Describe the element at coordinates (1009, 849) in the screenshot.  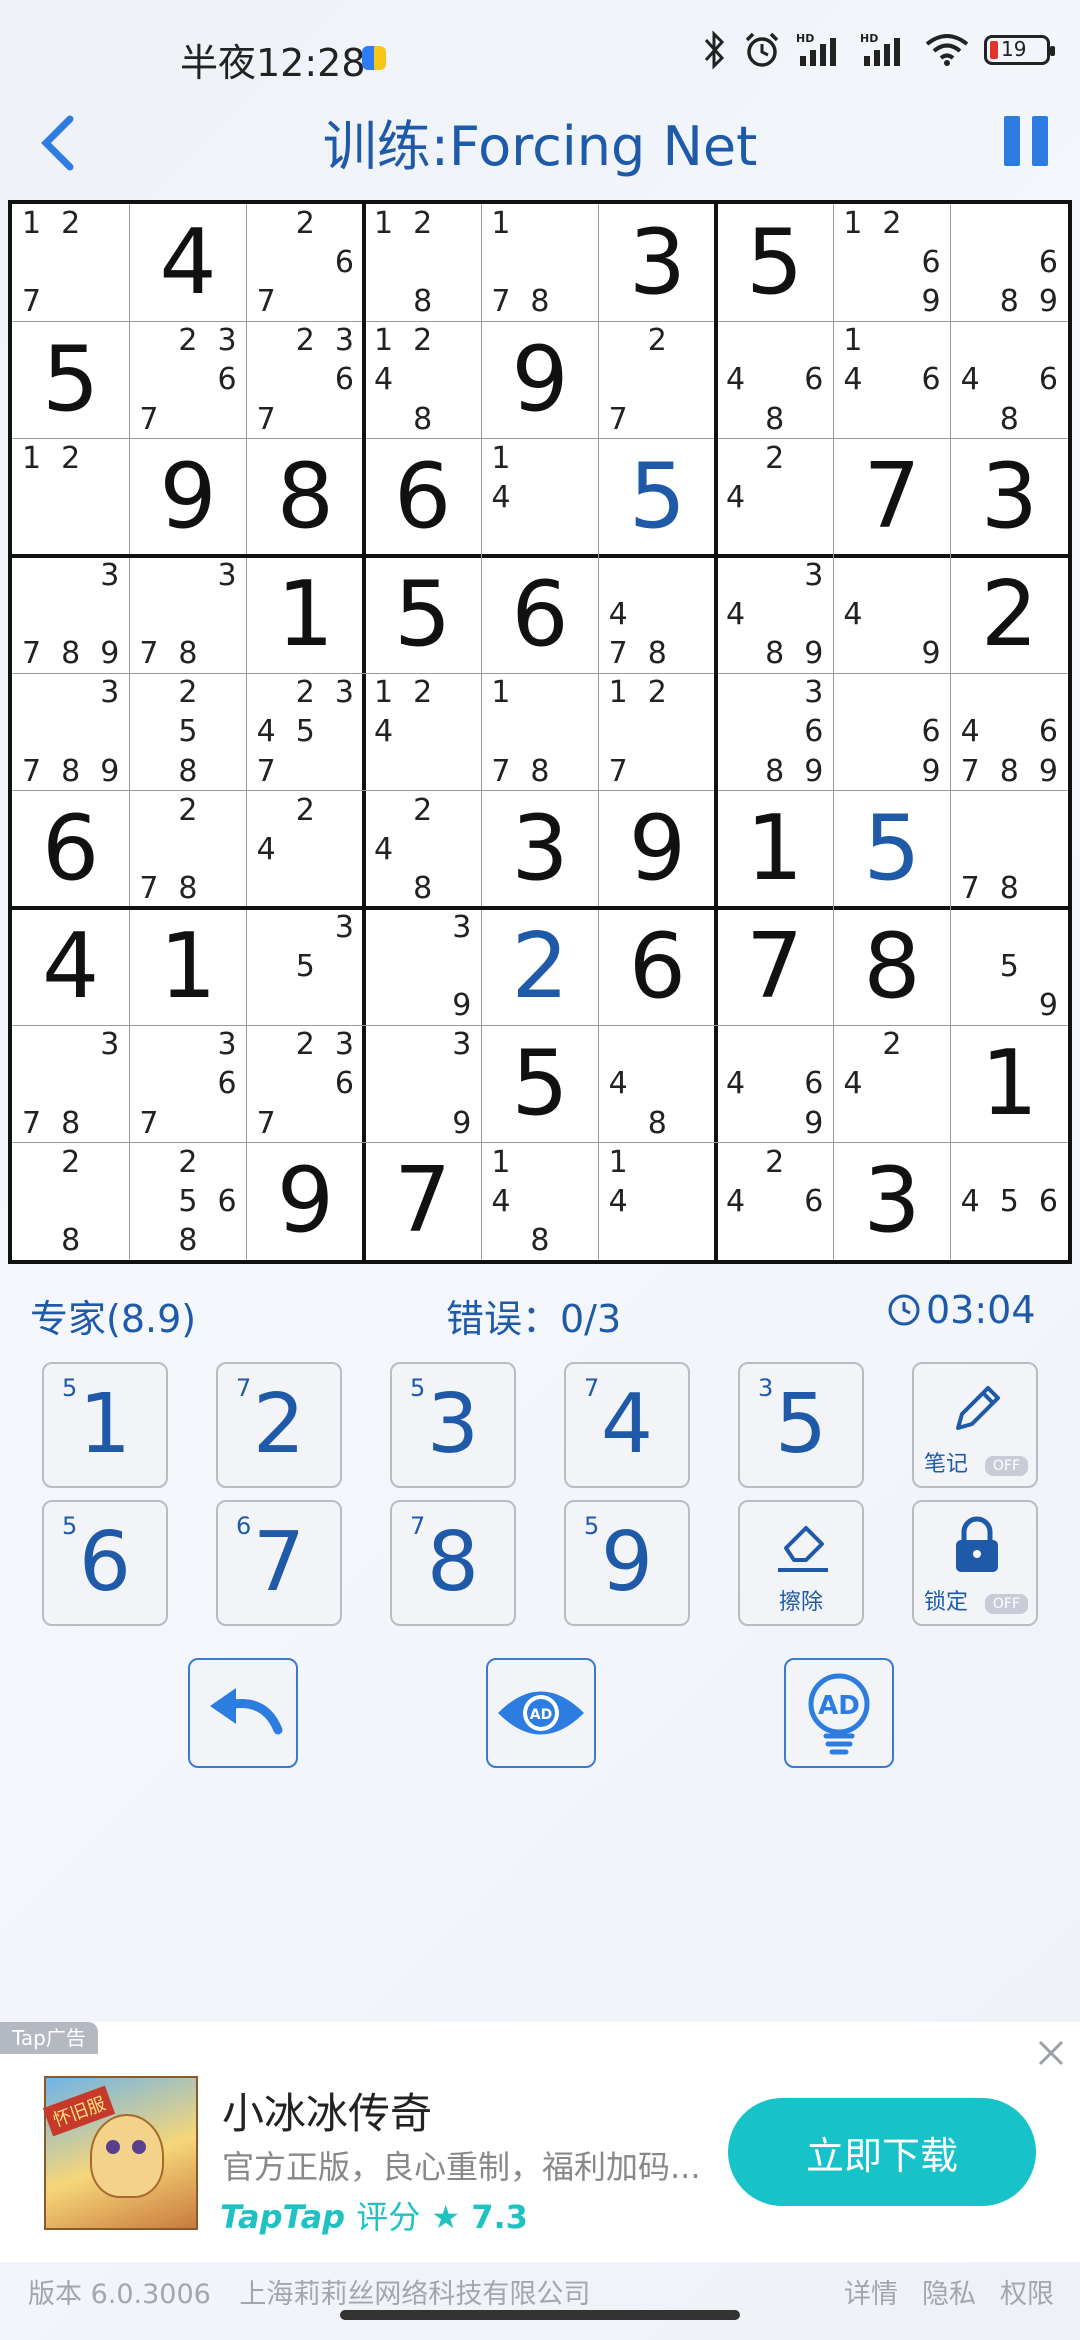
I see `sudoku-cell: 78` at that location.